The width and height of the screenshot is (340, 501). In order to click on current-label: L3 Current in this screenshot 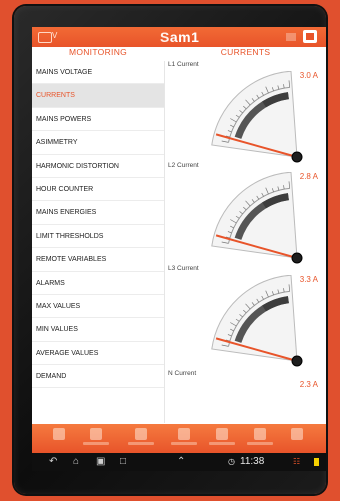, I will do `click(183, 268)`.